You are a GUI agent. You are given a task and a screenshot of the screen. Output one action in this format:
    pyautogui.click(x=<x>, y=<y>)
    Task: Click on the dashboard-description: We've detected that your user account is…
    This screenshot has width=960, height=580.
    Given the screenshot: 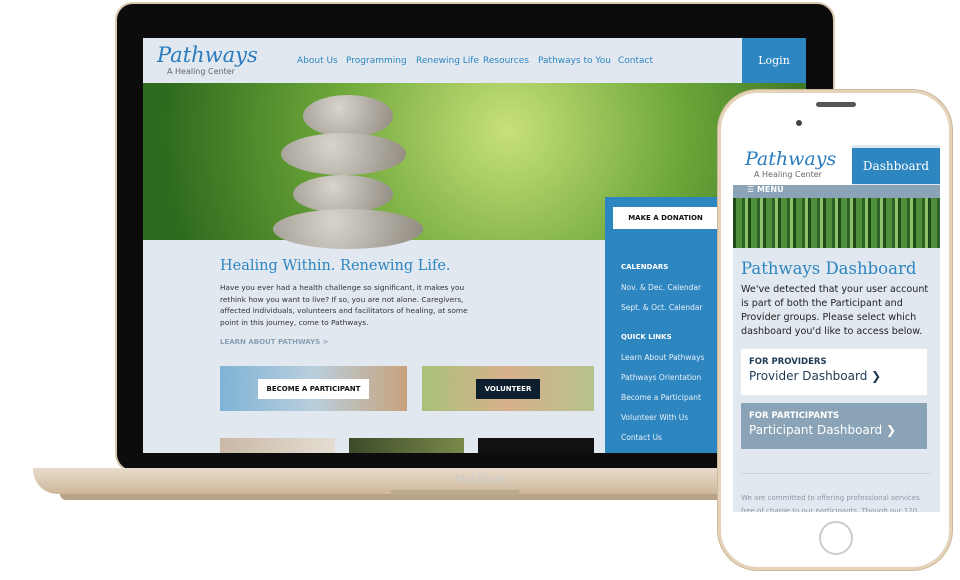 What is the action you would take?
    pyautogui.click(x=835, y=310)
    